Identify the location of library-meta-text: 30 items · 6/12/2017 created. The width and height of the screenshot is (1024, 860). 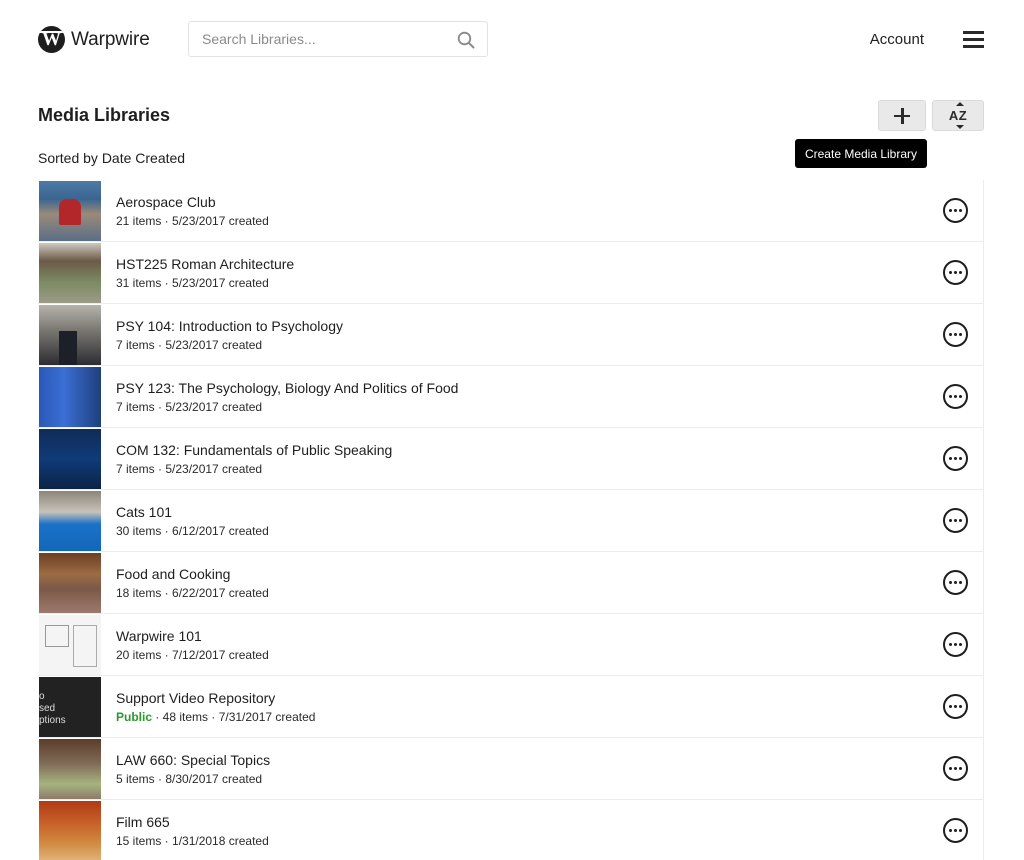
(192, 531).